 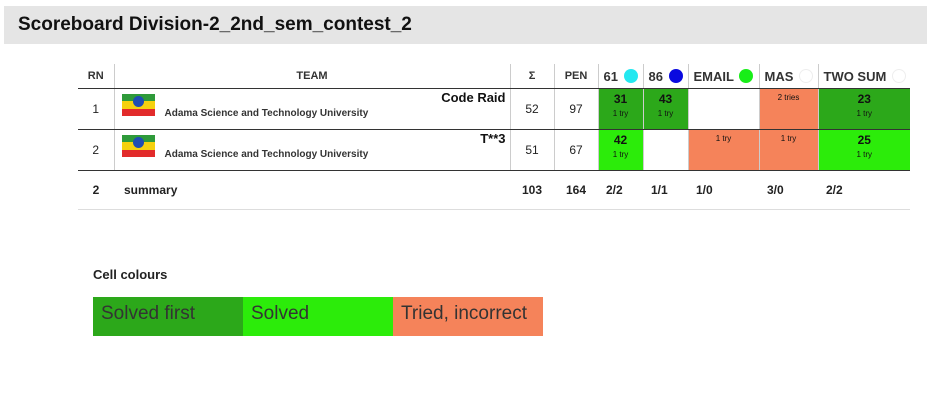 I want to click on solved-cell: 51, so click(x=531, y=150).